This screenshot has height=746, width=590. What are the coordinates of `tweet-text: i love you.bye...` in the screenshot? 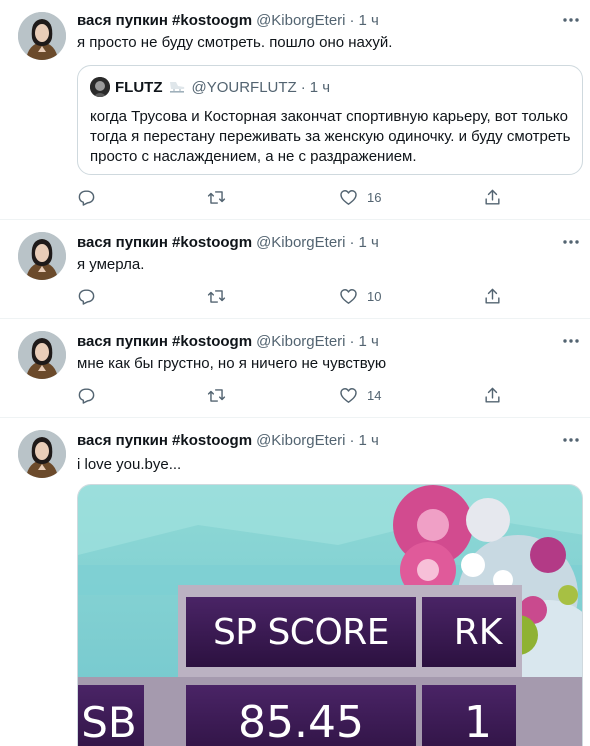 It's located at (129, 464).